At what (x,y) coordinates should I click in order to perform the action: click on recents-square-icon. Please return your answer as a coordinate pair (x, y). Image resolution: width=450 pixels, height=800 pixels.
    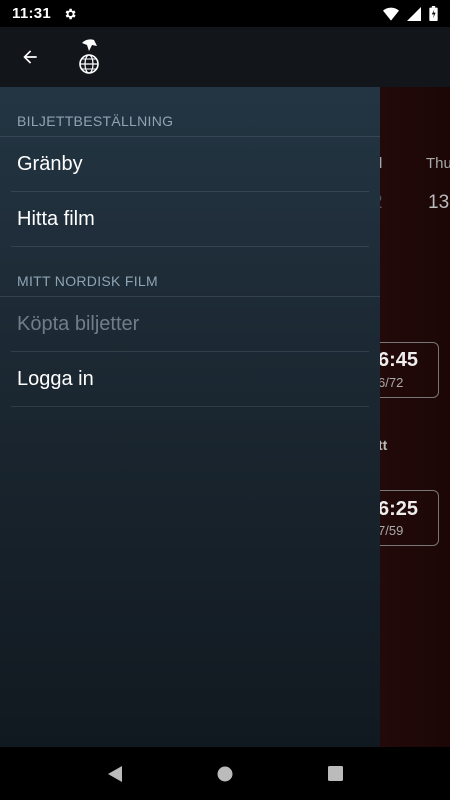
    Looking at the image, I should click on (335, 773).